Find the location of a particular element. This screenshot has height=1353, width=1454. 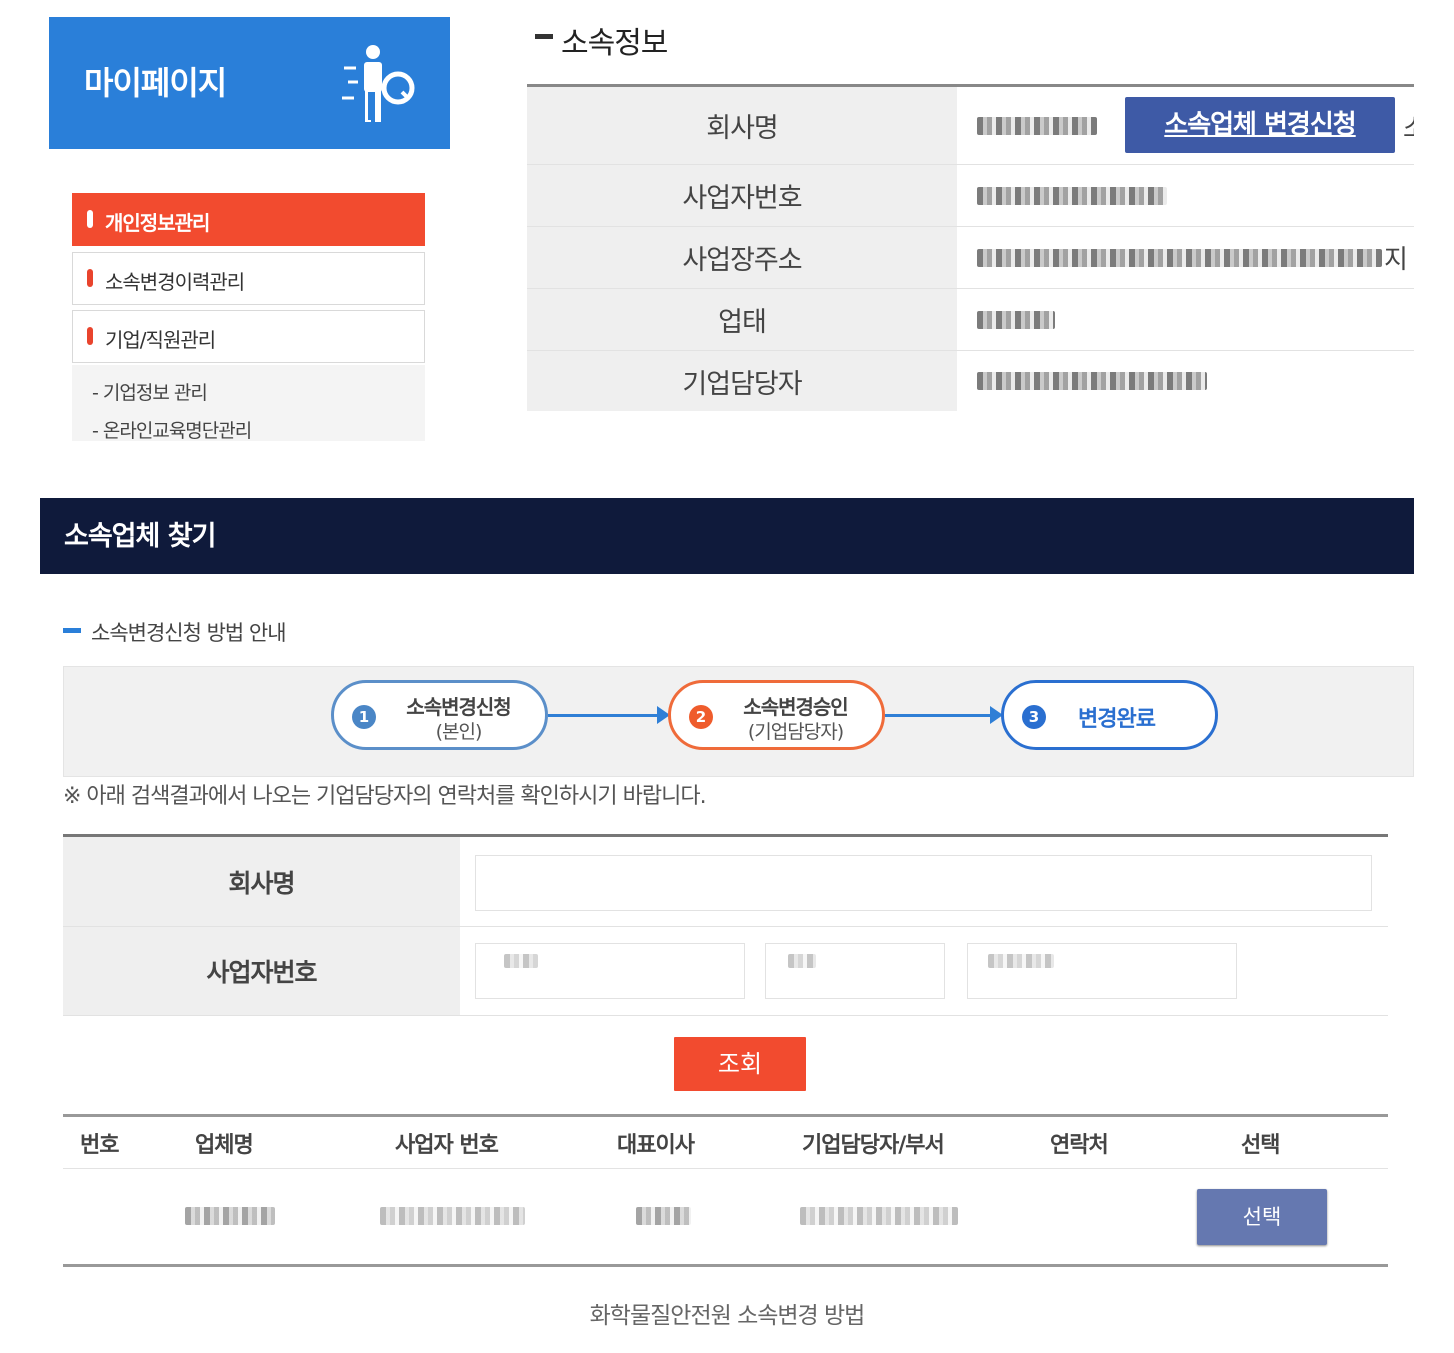

mypage-title: 마이페이지 is located at coordinates (155, 83).